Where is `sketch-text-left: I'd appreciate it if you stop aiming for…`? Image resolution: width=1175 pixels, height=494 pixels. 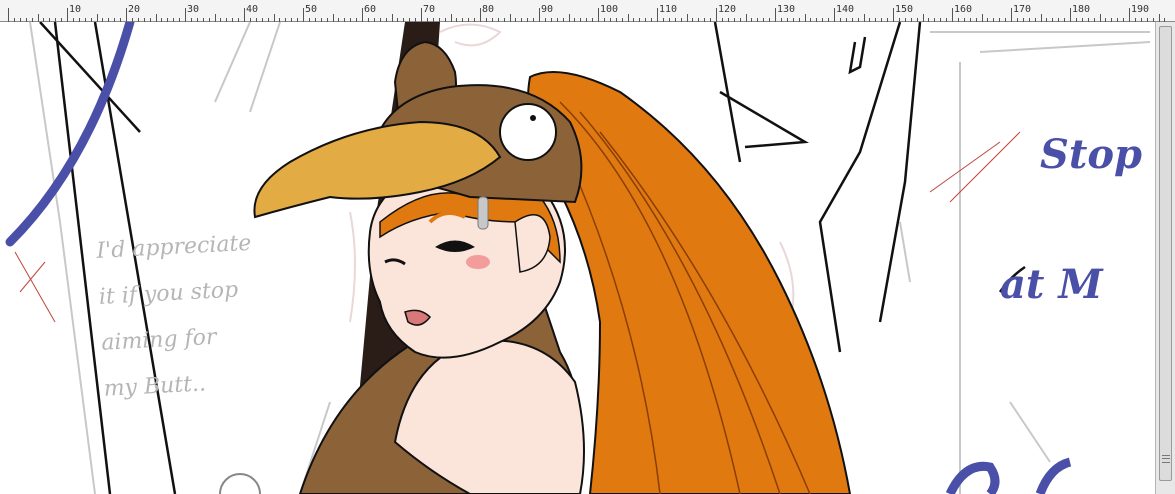 sketch-text-left: I'd appreciate it if you stop aiming for… is located at coordinates (229, 313).